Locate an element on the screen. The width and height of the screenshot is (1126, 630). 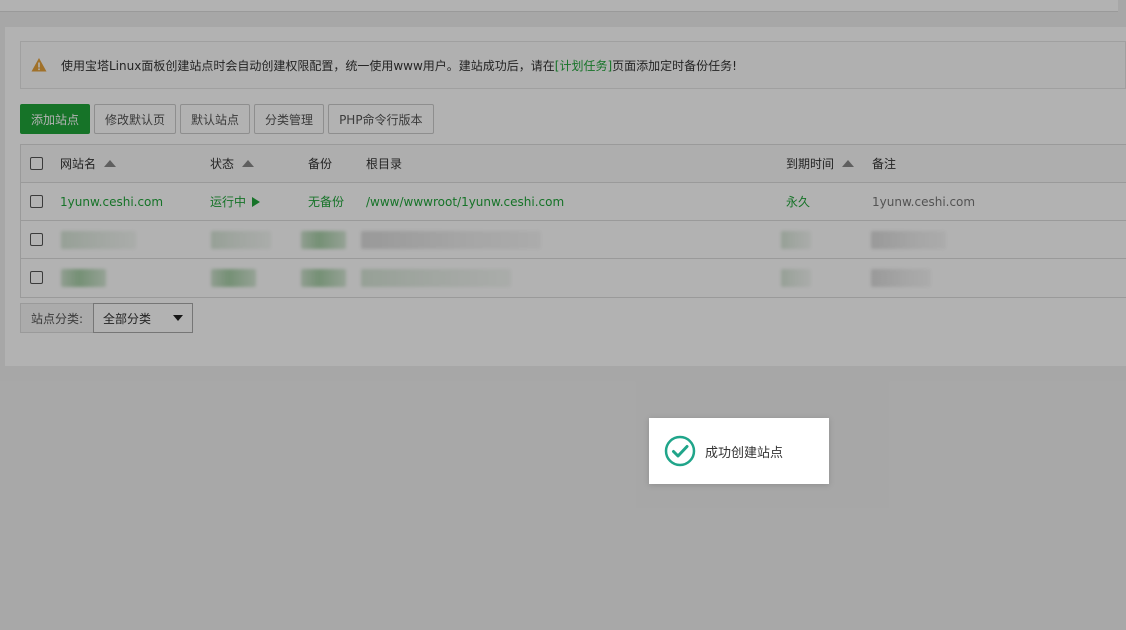
success-toast: 成功创建站点 is located at coordinates (739, 451).